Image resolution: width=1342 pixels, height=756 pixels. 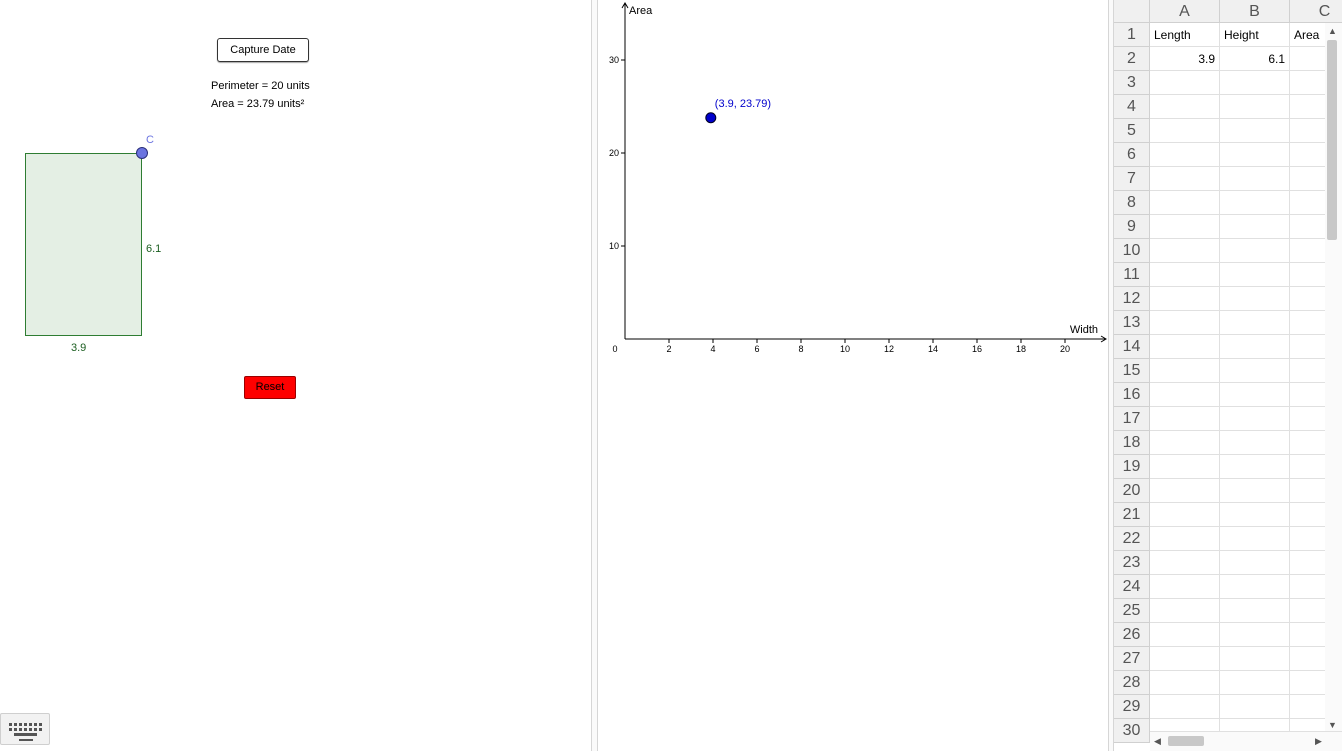 I want to click on cell-b10, so click(x=1255, y=251).